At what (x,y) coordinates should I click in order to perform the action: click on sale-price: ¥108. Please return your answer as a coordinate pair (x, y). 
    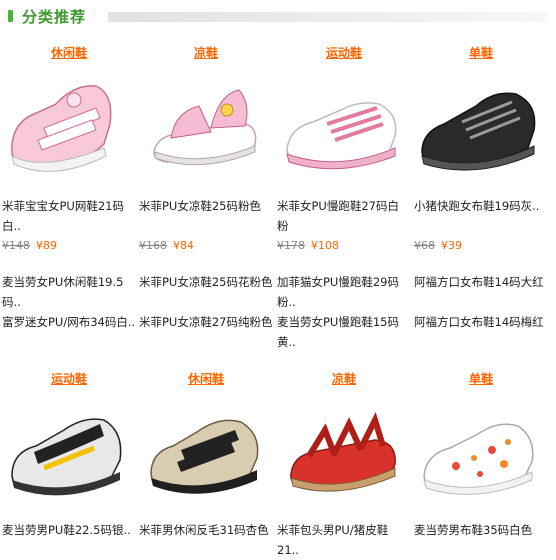
    Looking at the image, I should click on (325, 245).